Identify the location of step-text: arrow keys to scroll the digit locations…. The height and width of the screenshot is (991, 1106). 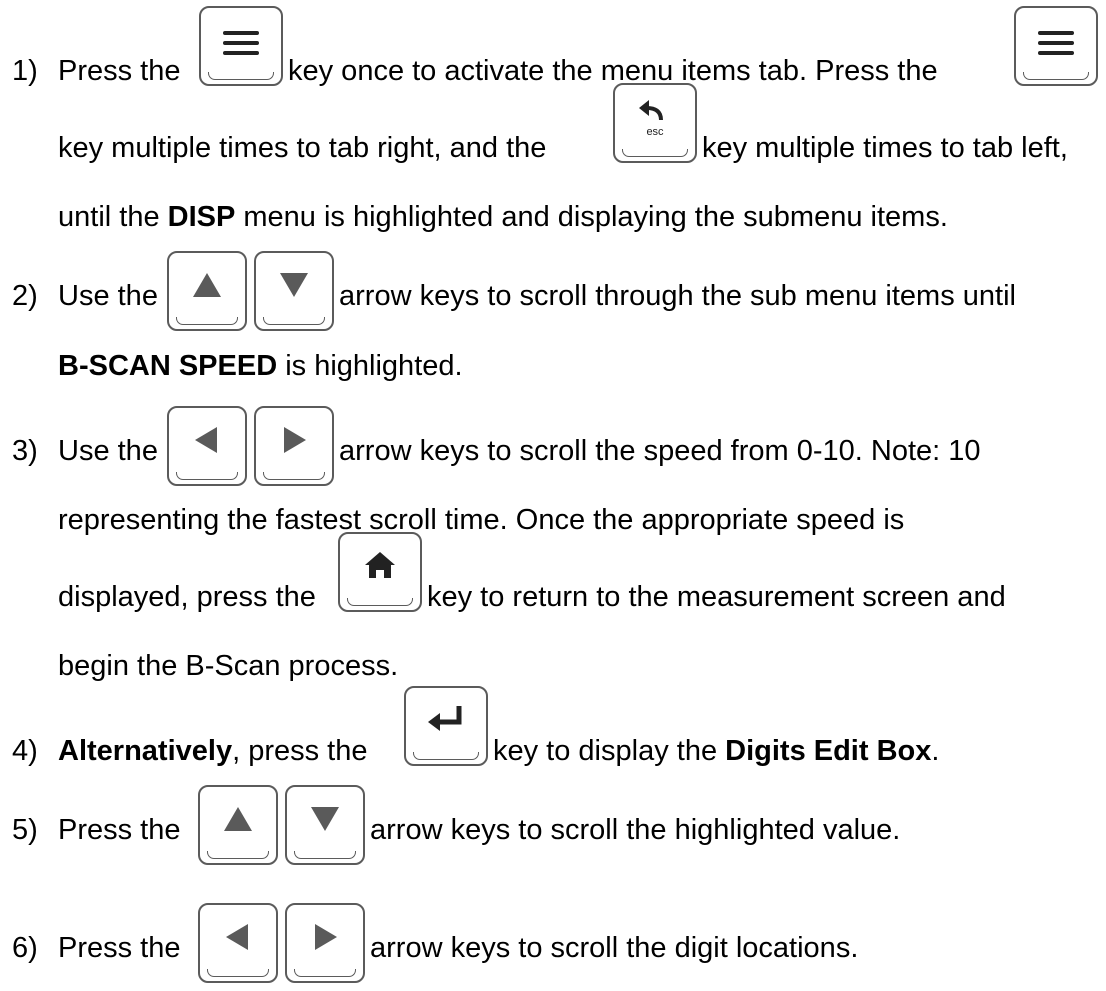
(614, 948).